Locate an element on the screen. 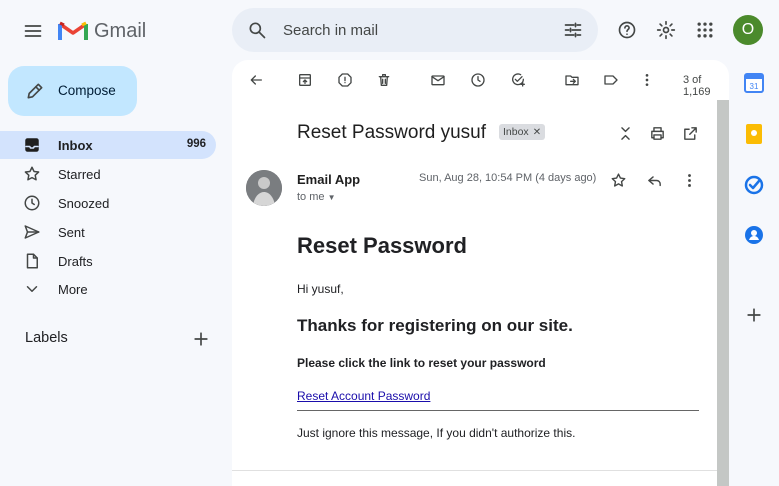 This screenshot has height=486, width=779. email-date: Sun, Aug 28, 10:54 PM (4 days ago) is located at coordinates (508, 178).